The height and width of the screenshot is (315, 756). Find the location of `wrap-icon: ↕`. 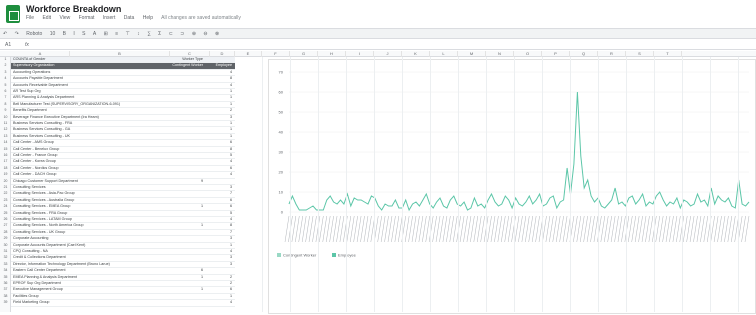

wrap-icon: ↕ is located at coordinates (138, 34).